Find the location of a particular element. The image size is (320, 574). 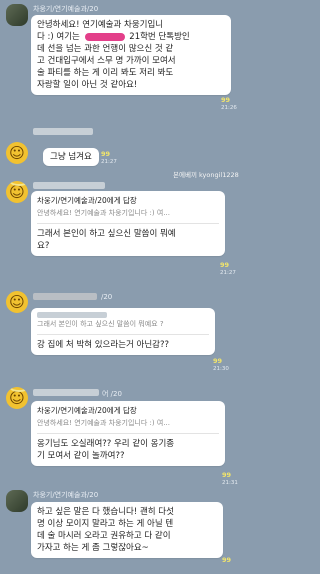

message-line: 옹기님도 오실래여?? 우리 같이 옹기종 is located at coordinates (106, 444).